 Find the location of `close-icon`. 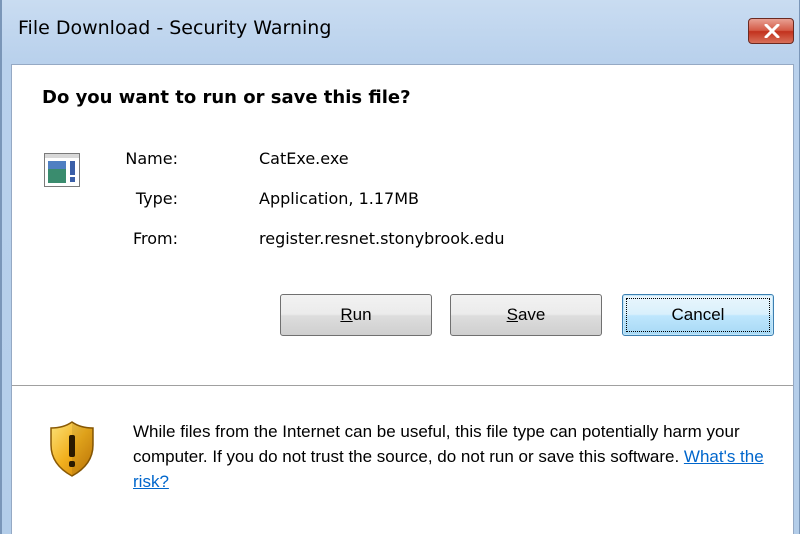

close-icon is located at coordinates (772, 31).